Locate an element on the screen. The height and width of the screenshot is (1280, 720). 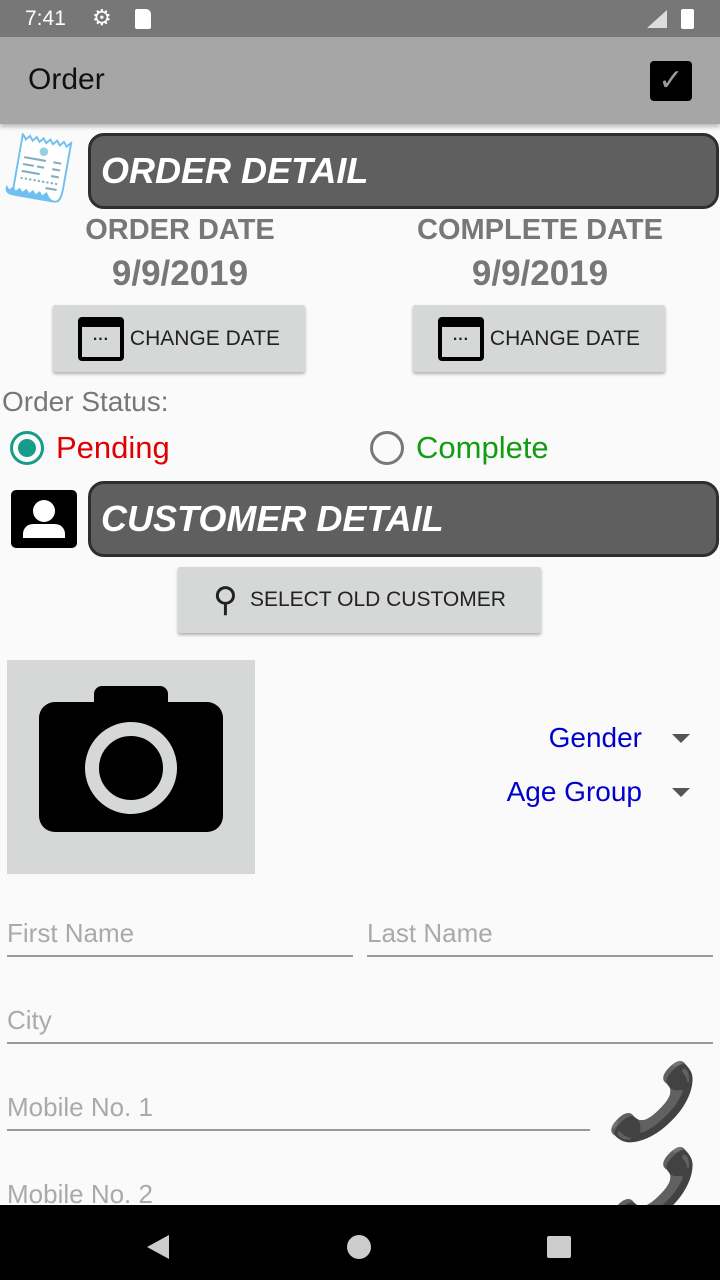
sd-card-icon is located at coordinates (143, 19).